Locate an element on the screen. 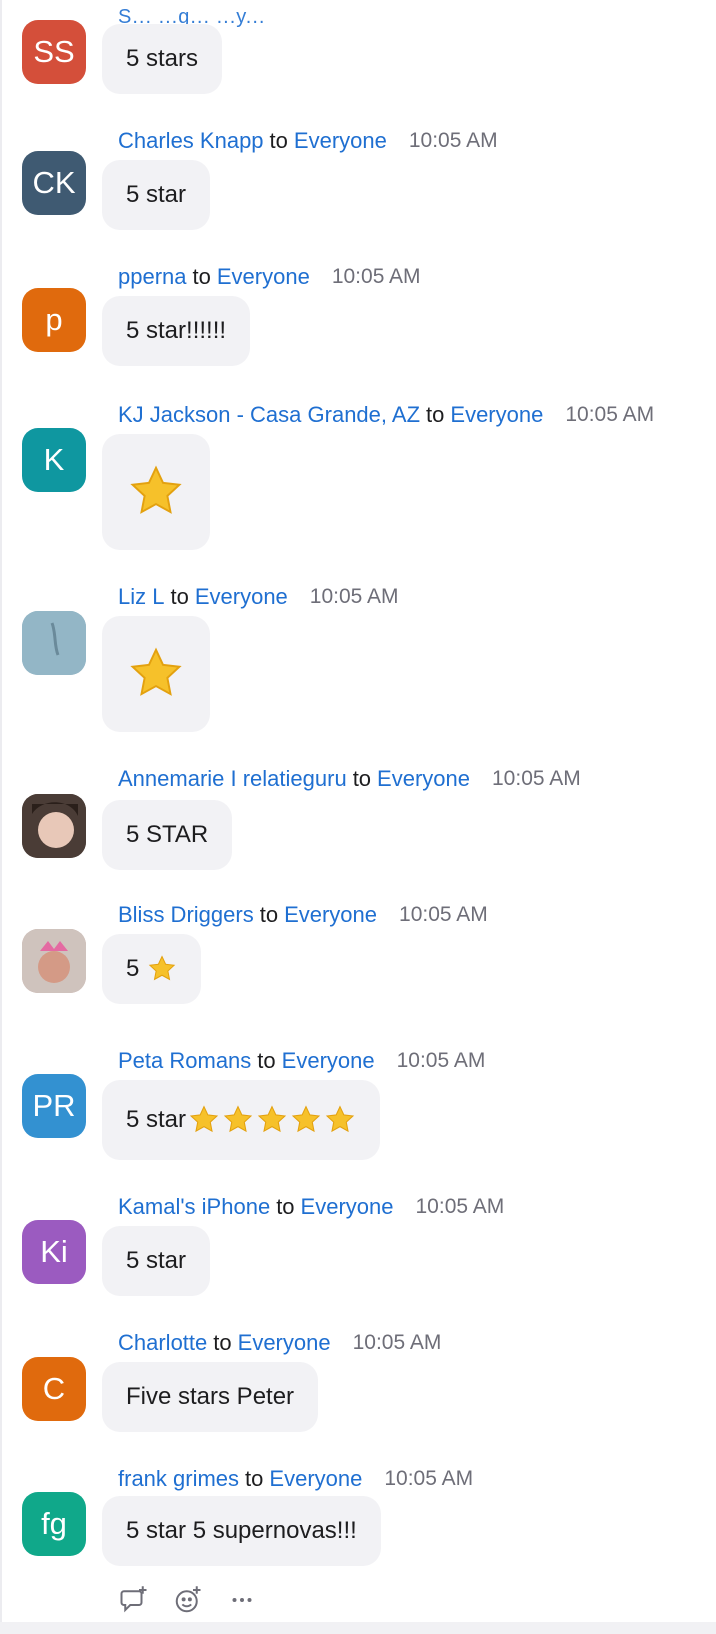  message-header: frank grimes to Everyone 10:05 AM is located at coordinates (295, 1479).